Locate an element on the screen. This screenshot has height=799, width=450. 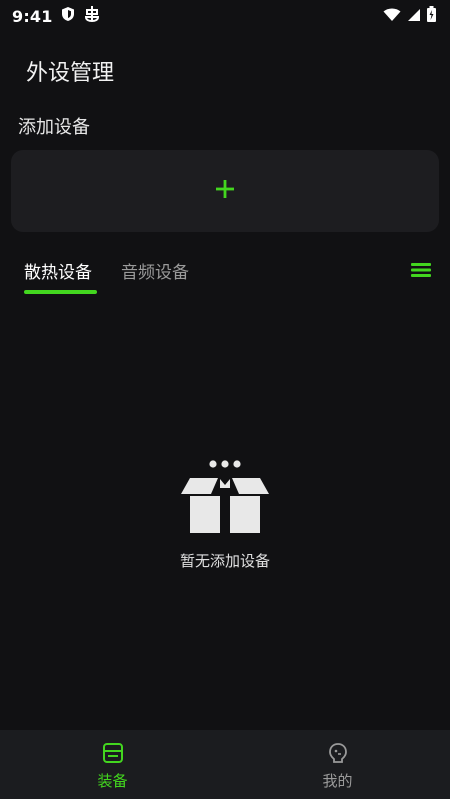
signal-icon is located at coordinates (414, 16).